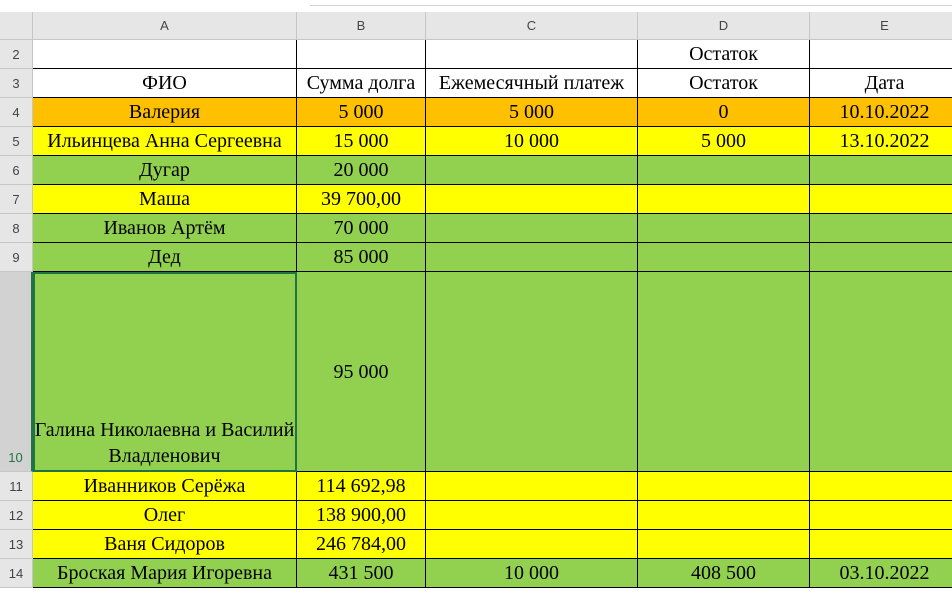  What do you see at coordinates (532, 83) in the screenshot?
I see `cell-C3: Ежемесячный платеж` at bounding box center [532, 83].